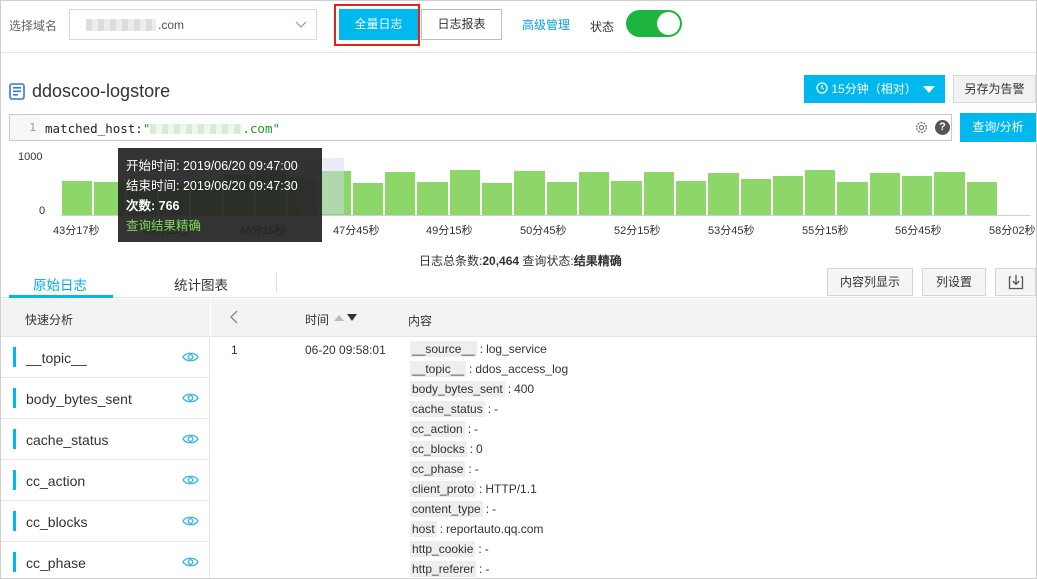 The height and width of the screenshot is (579, 1037). I want to click on tab-divider, so click(276, 282).